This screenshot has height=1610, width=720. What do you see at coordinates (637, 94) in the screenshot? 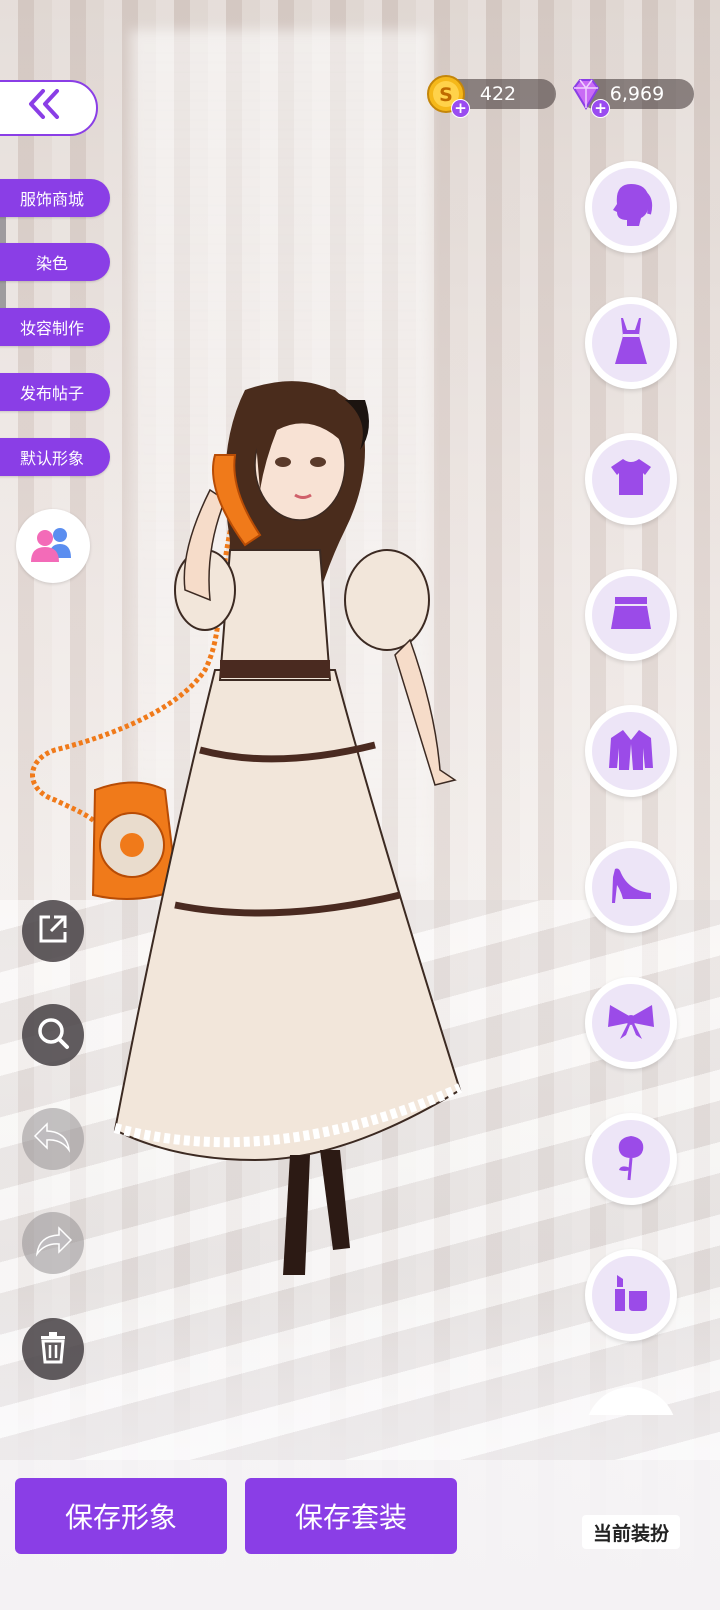
I see `gem-count: 6,969` at bounding box center [637, 94].